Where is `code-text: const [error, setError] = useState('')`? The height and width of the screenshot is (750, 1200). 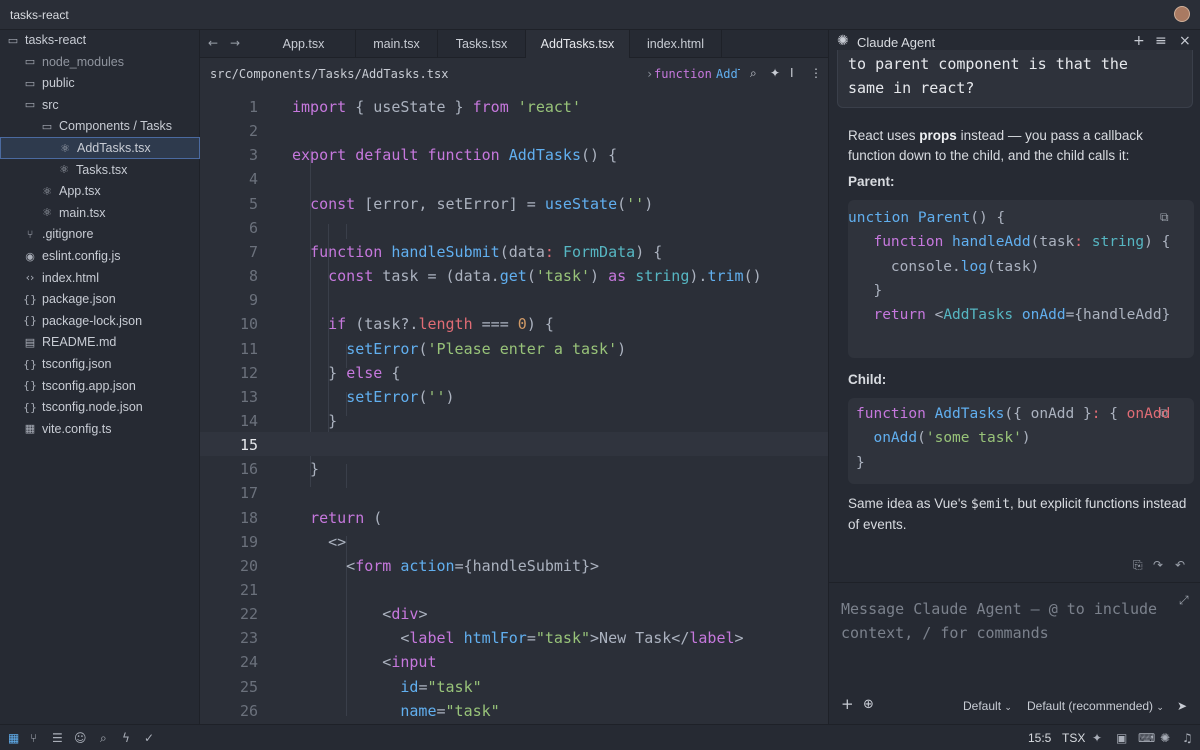
code-text: const [error, setError] = useState('') is located at coordinates (472, 204).